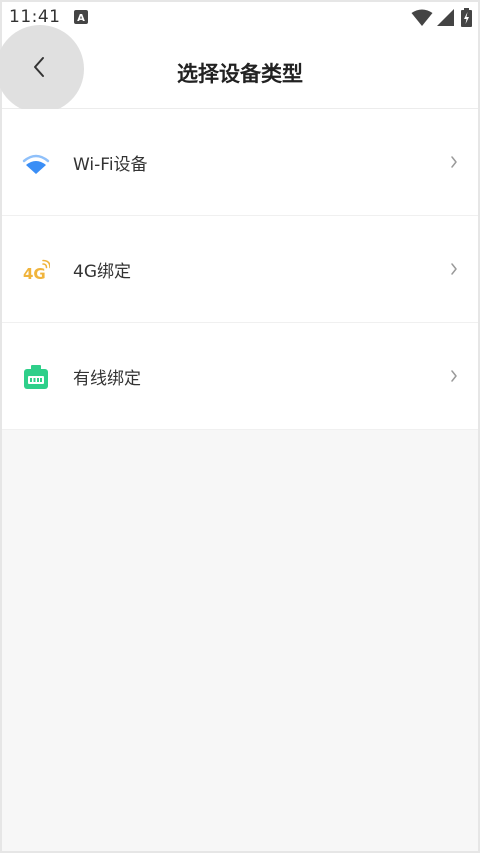 The width and height of the screenshot is (480, 853). What do you see at coordinates (240, 162) in the screenshot?
I see `list-item-wifi-device: Wi-Fi设备` at bounding box center [240, 162].